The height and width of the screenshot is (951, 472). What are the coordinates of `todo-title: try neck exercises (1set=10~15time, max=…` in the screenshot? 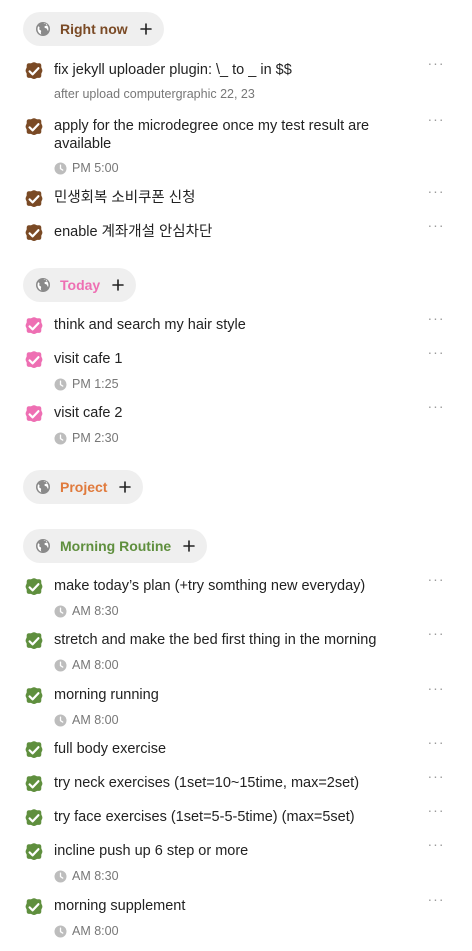 It's located at (234, 783).